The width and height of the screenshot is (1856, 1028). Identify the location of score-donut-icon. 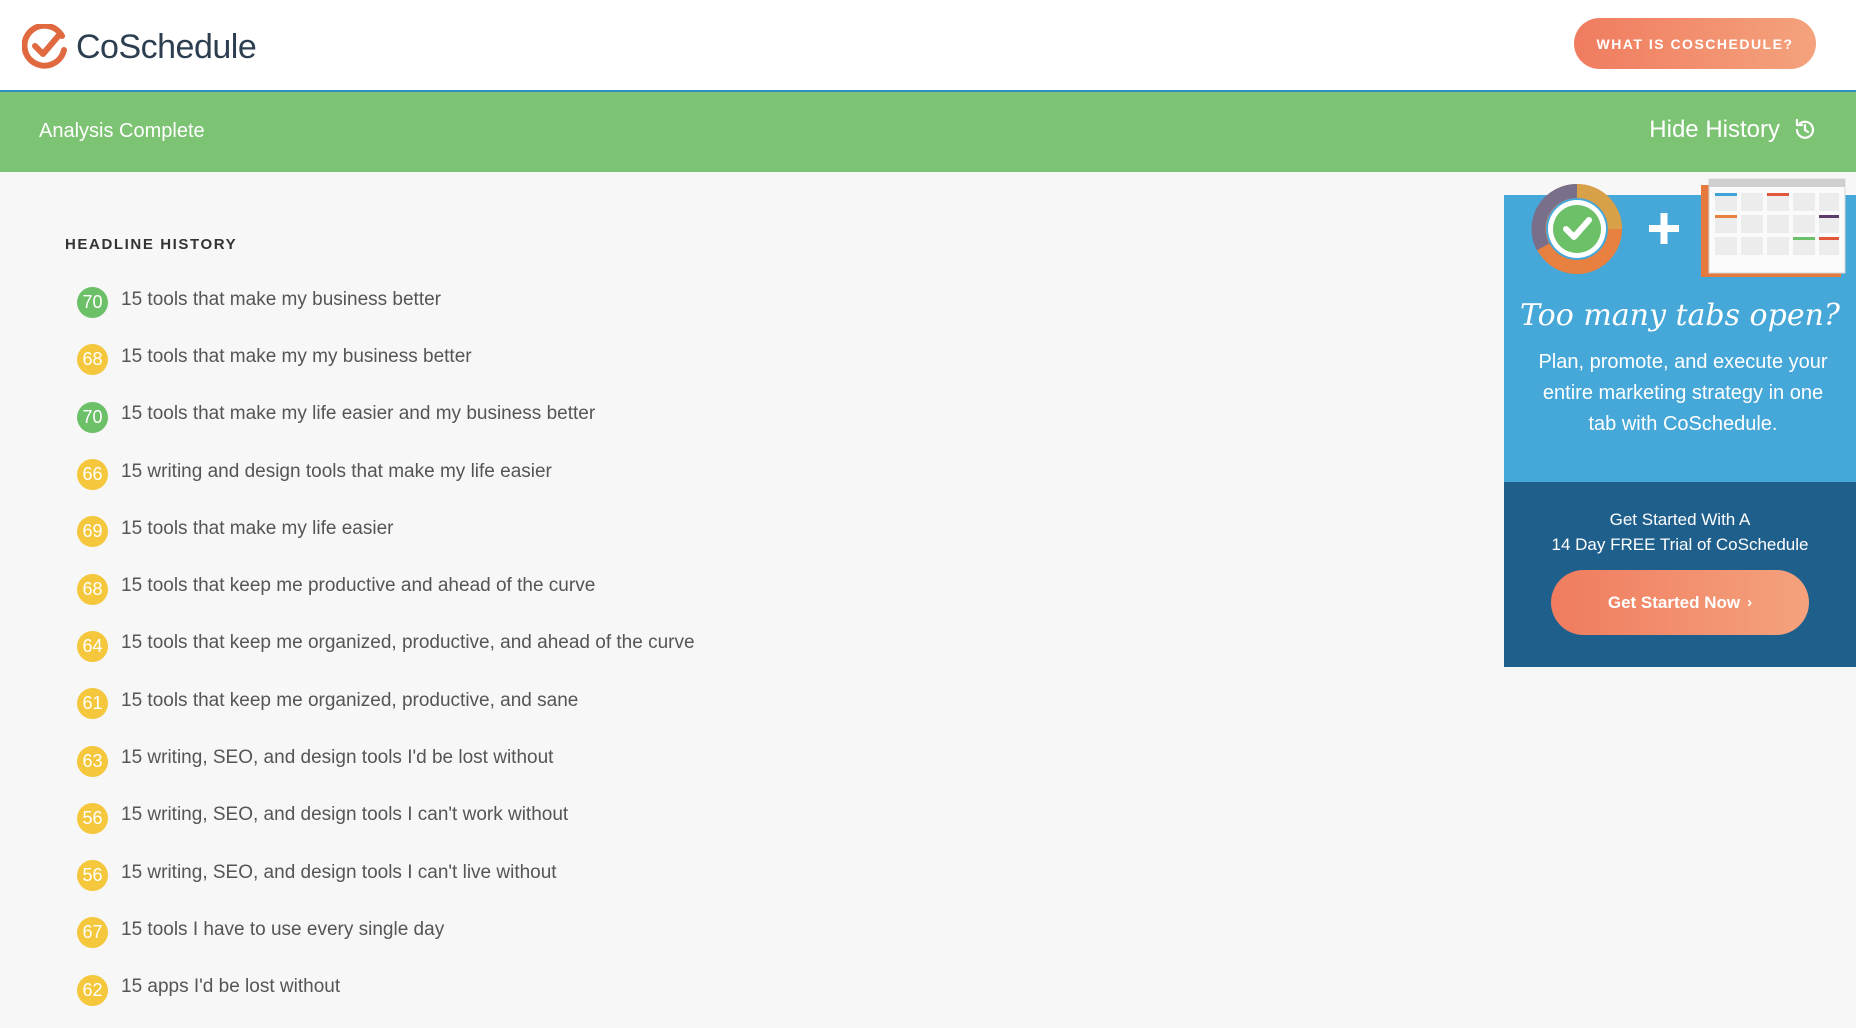
(1576, 228).